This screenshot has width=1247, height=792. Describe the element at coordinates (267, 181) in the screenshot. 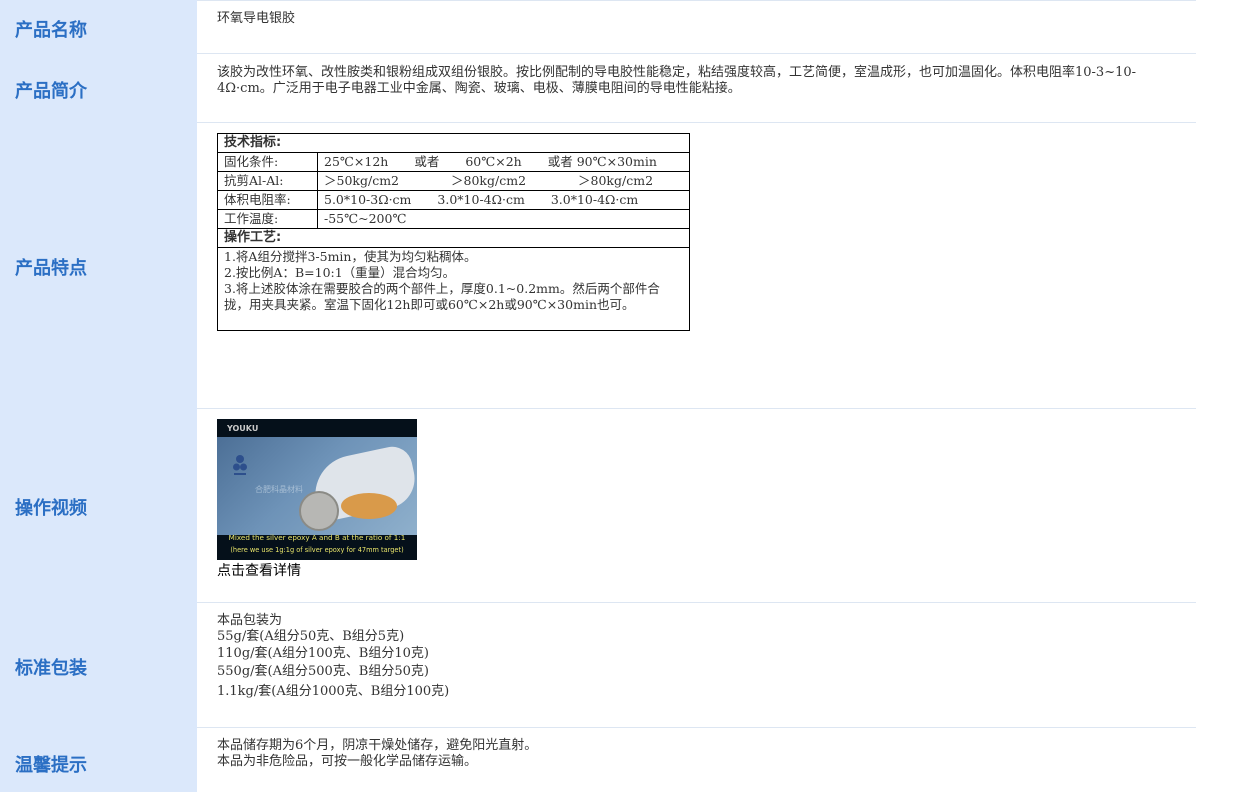

I see `spec-key: 抗剪Al-Al:` at that location.